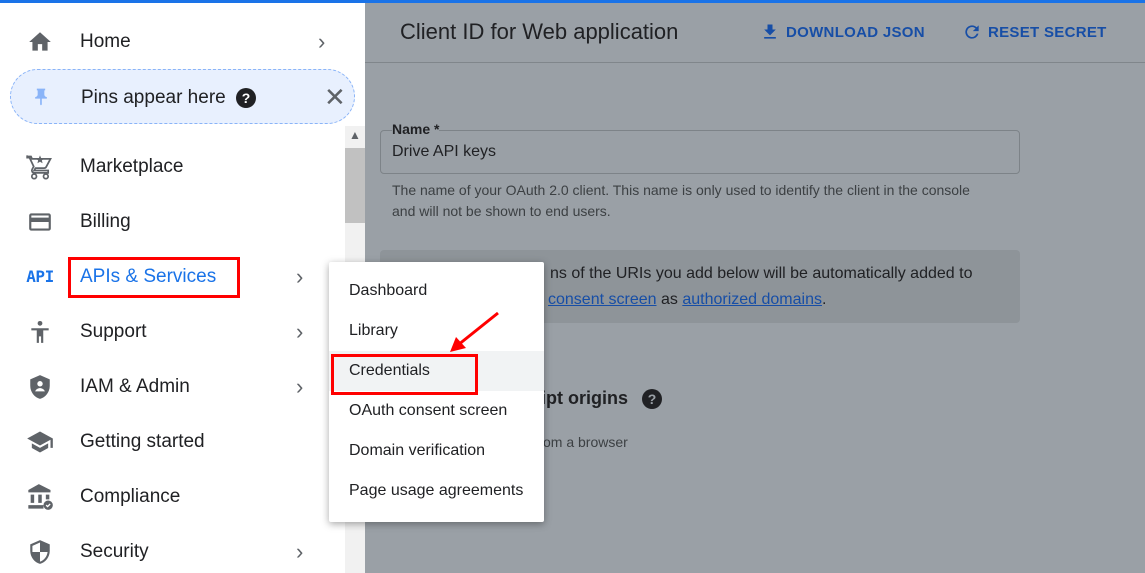  I want to click on nav-label-marketplace: Marketplace, so click(132, 166).